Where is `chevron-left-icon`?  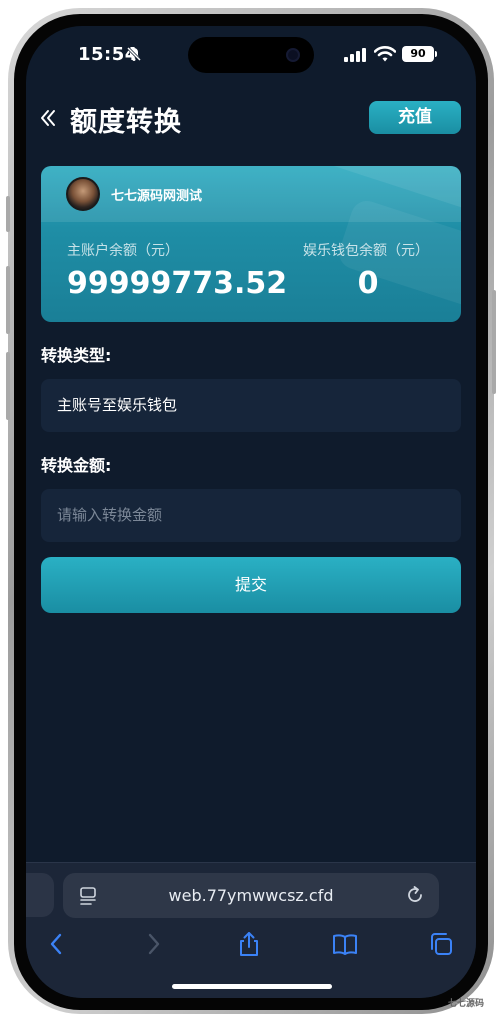
chevron-left-icon is located at coordinates (57, 944).